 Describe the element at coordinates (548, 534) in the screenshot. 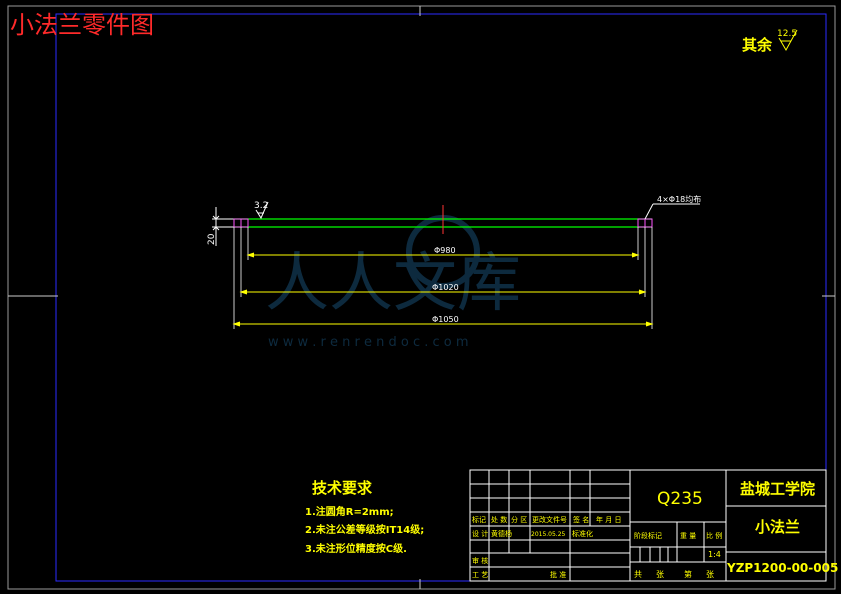

I see `design-date: 2015.05.25` at that location.